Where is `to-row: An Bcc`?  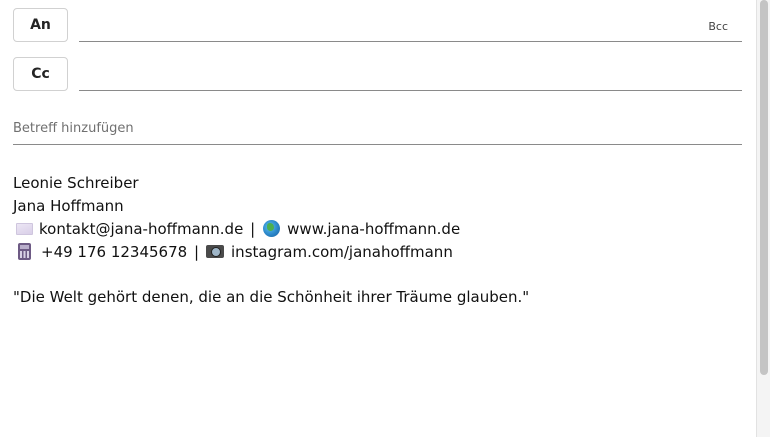 to-row: An Bcc is located at coordinates (378, 26).